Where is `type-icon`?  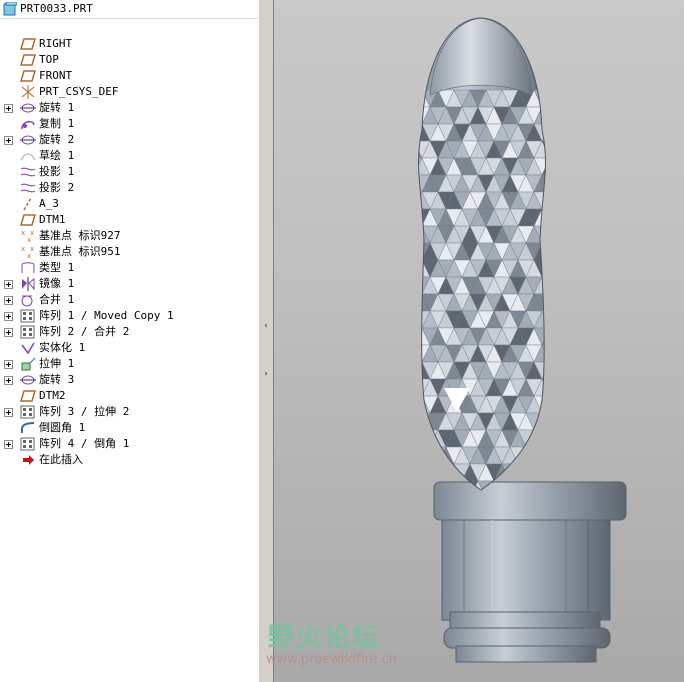 type-icon is located at coordinates (28, 268).